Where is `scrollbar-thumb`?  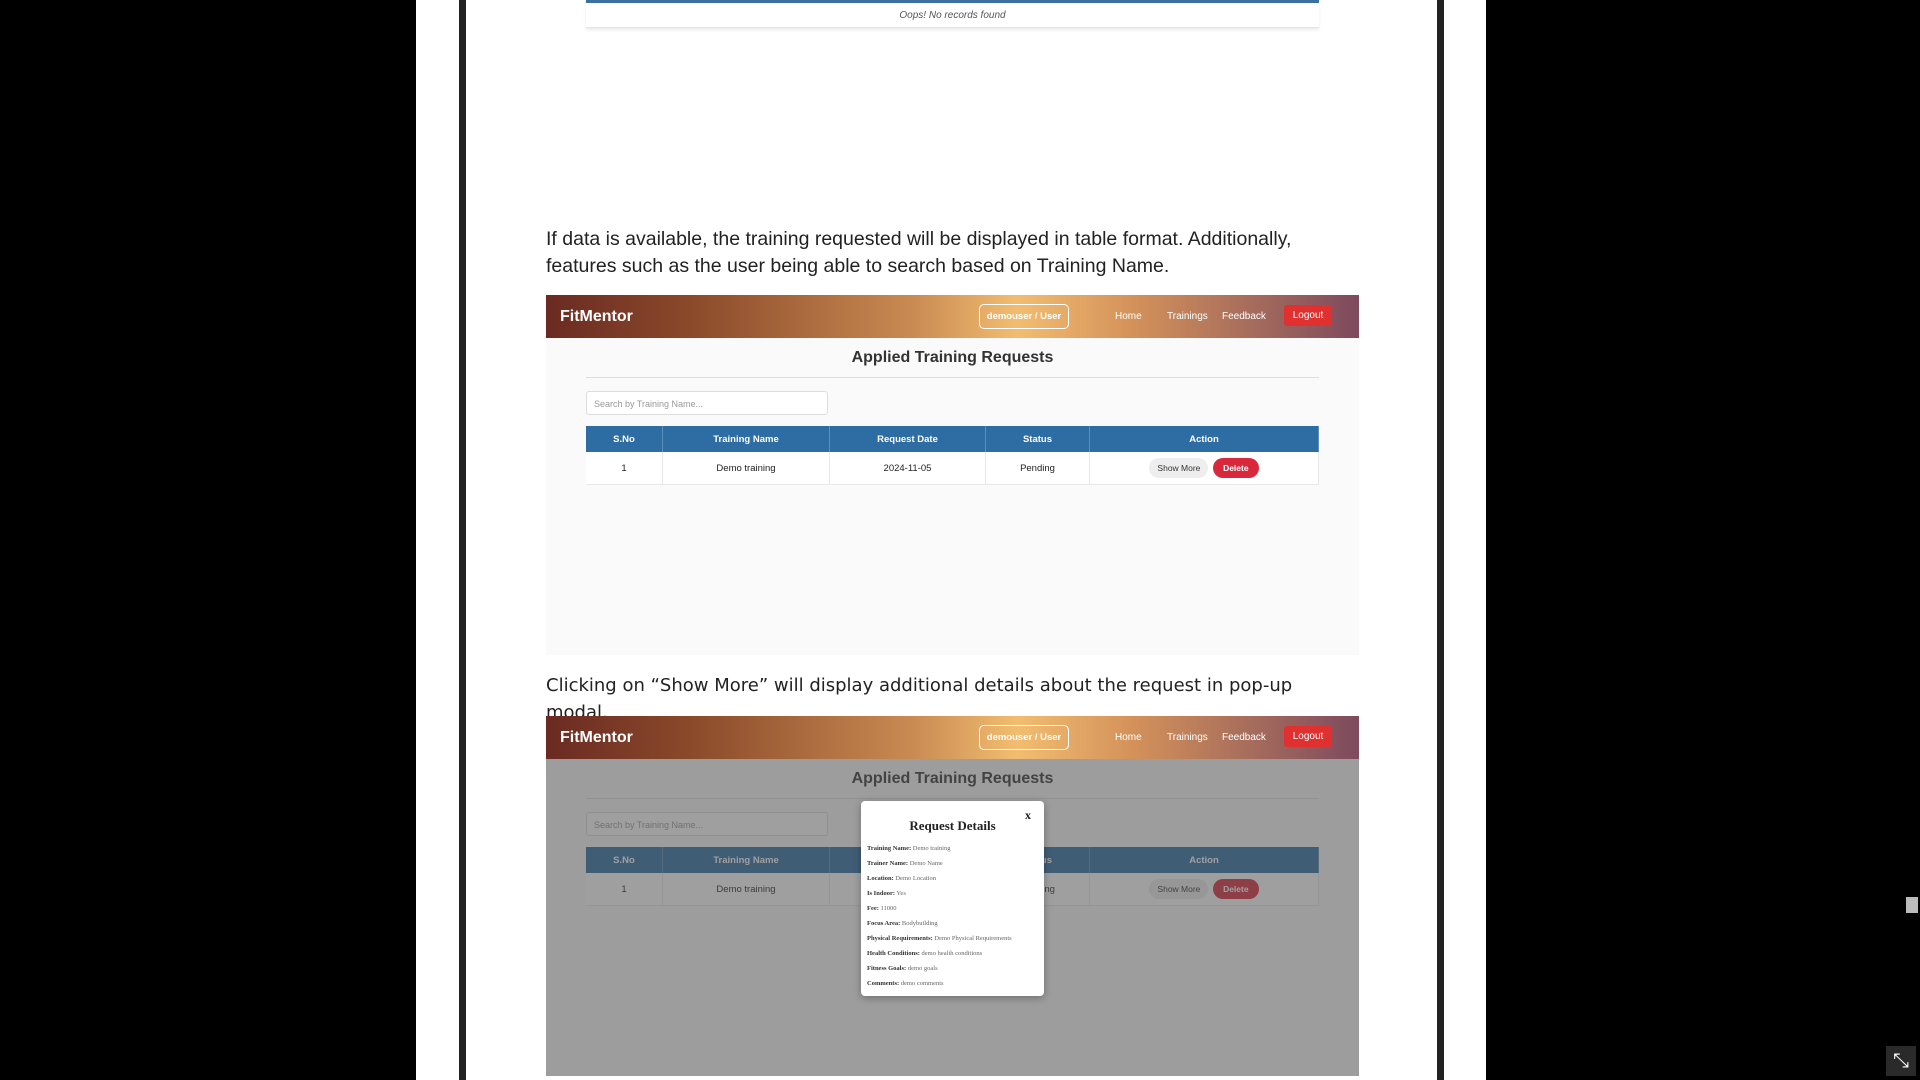
scrollbar-thumb is located at coordinates (1912, 905).